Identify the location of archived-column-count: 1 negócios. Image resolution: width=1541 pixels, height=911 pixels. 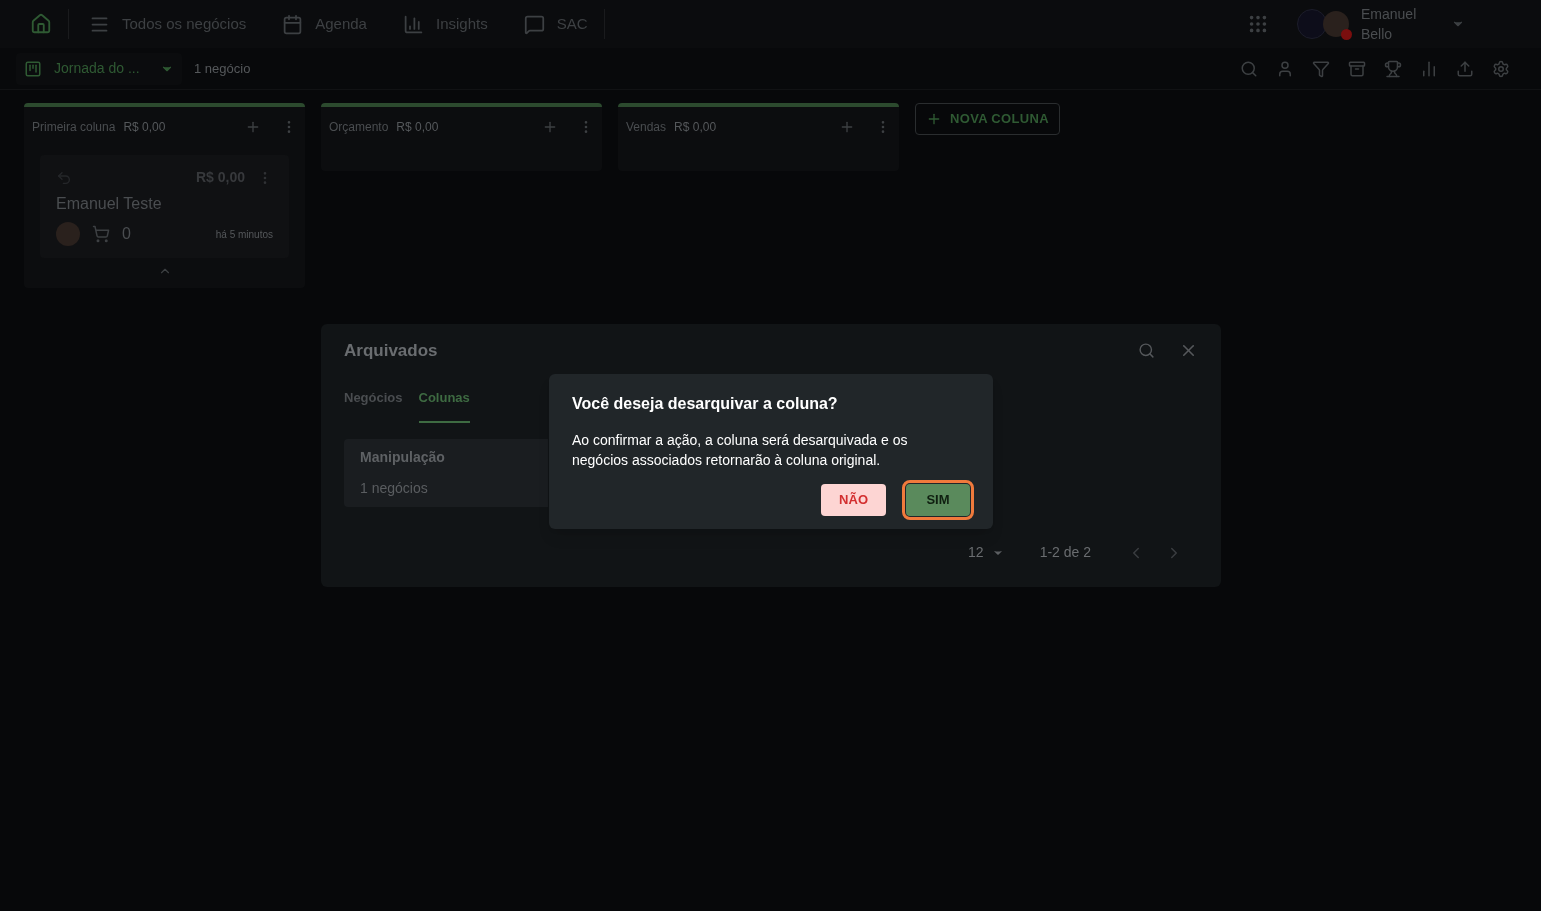
(394, 488).